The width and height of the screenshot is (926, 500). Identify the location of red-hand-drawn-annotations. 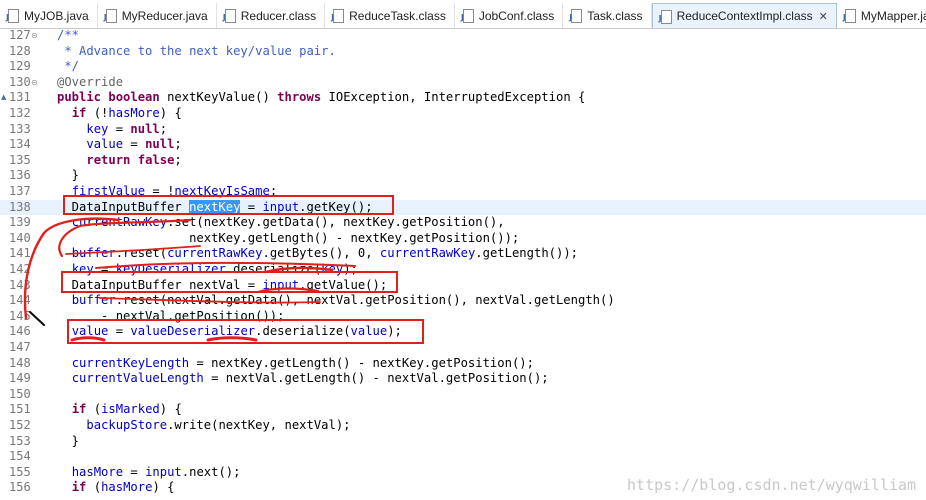
(189, 279).